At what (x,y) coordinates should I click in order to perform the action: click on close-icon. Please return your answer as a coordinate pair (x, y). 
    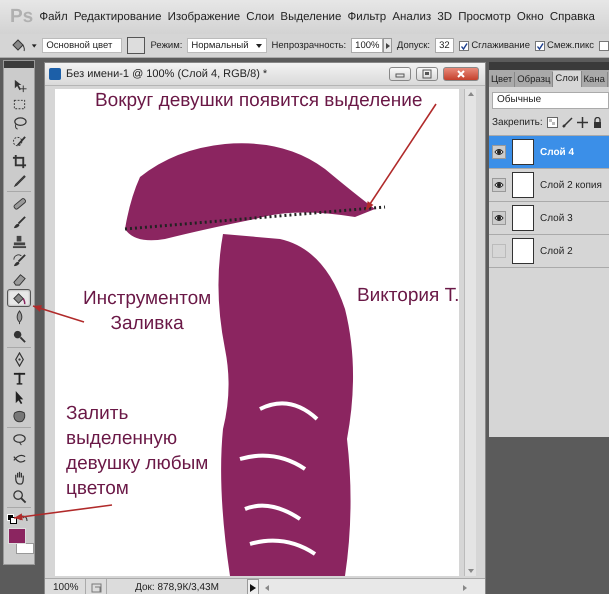
    Looking at the image, I should click on (461, 74).